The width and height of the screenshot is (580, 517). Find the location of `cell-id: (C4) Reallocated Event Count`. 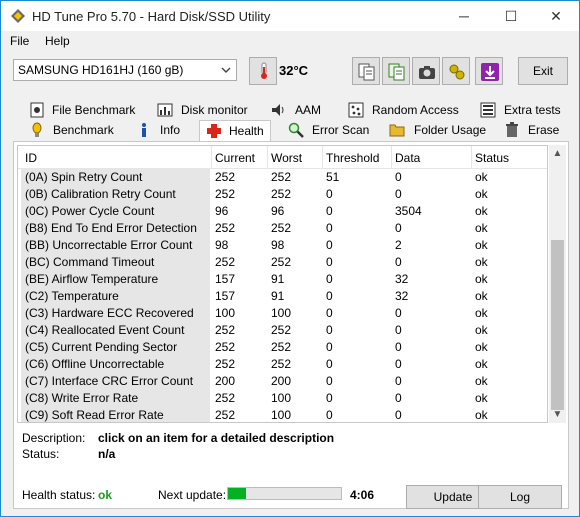

cell-id: (C4) Reallocated Event Count is located at coordinates (105, 330).